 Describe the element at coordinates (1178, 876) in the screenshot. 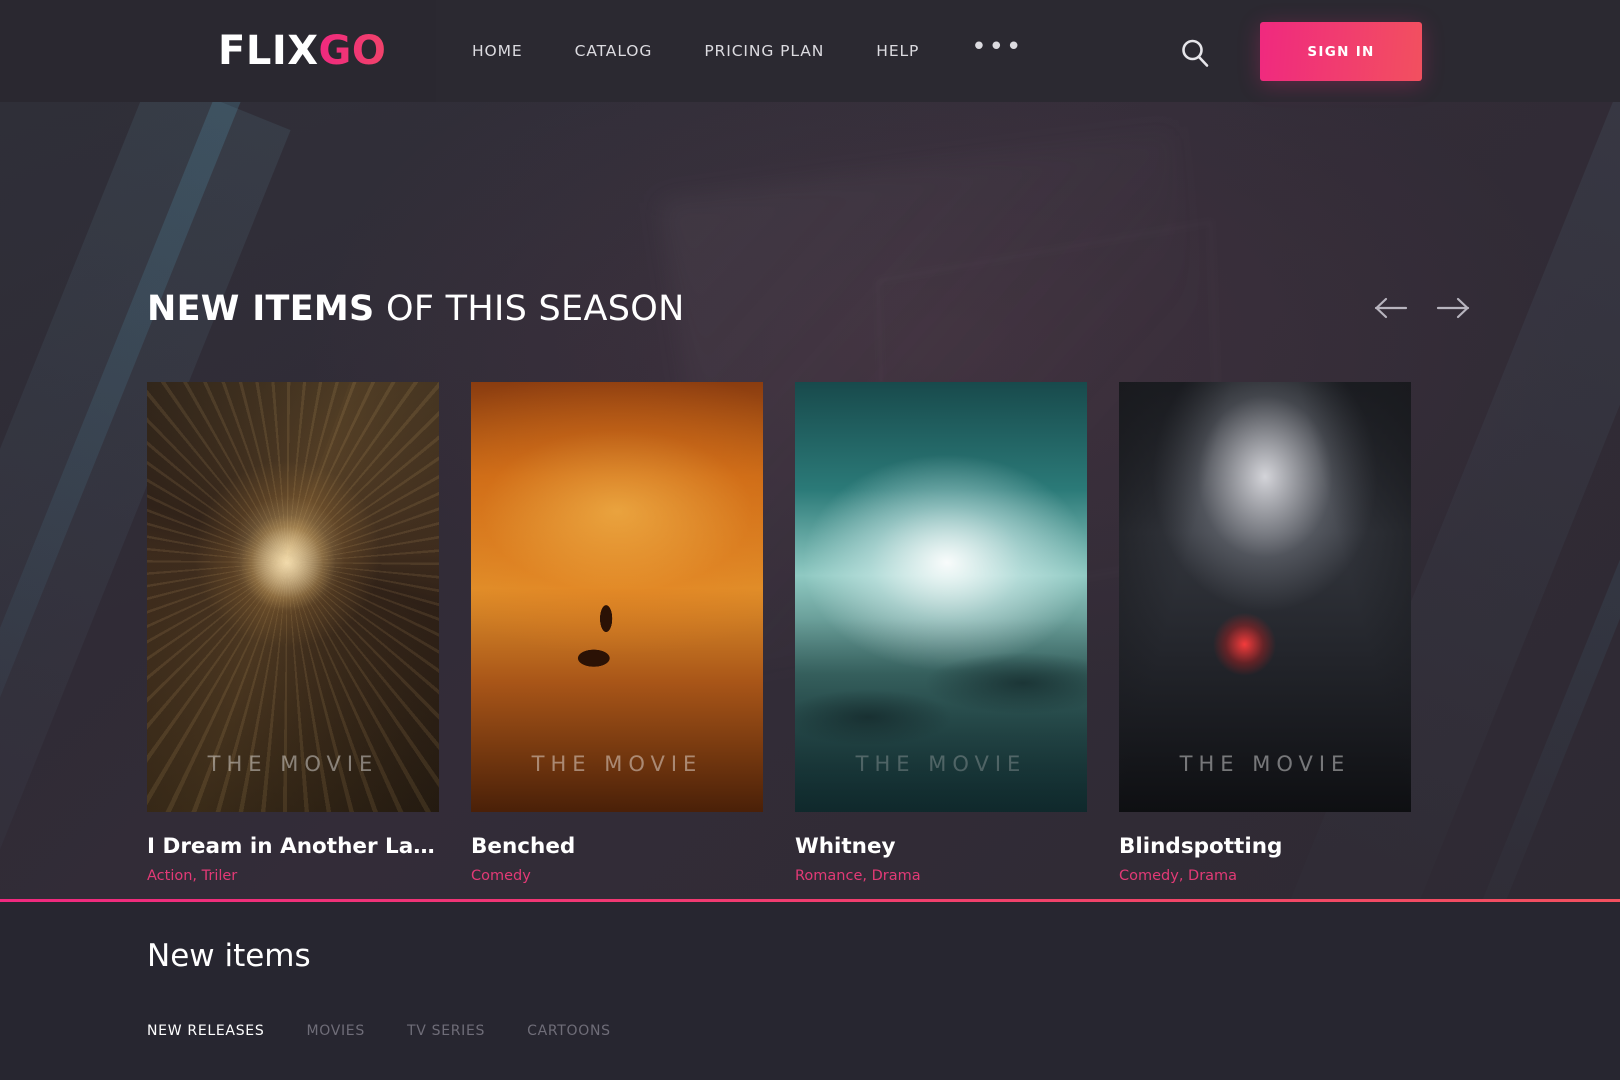

I see `movie-genre: Comedy, Drama` at that location.